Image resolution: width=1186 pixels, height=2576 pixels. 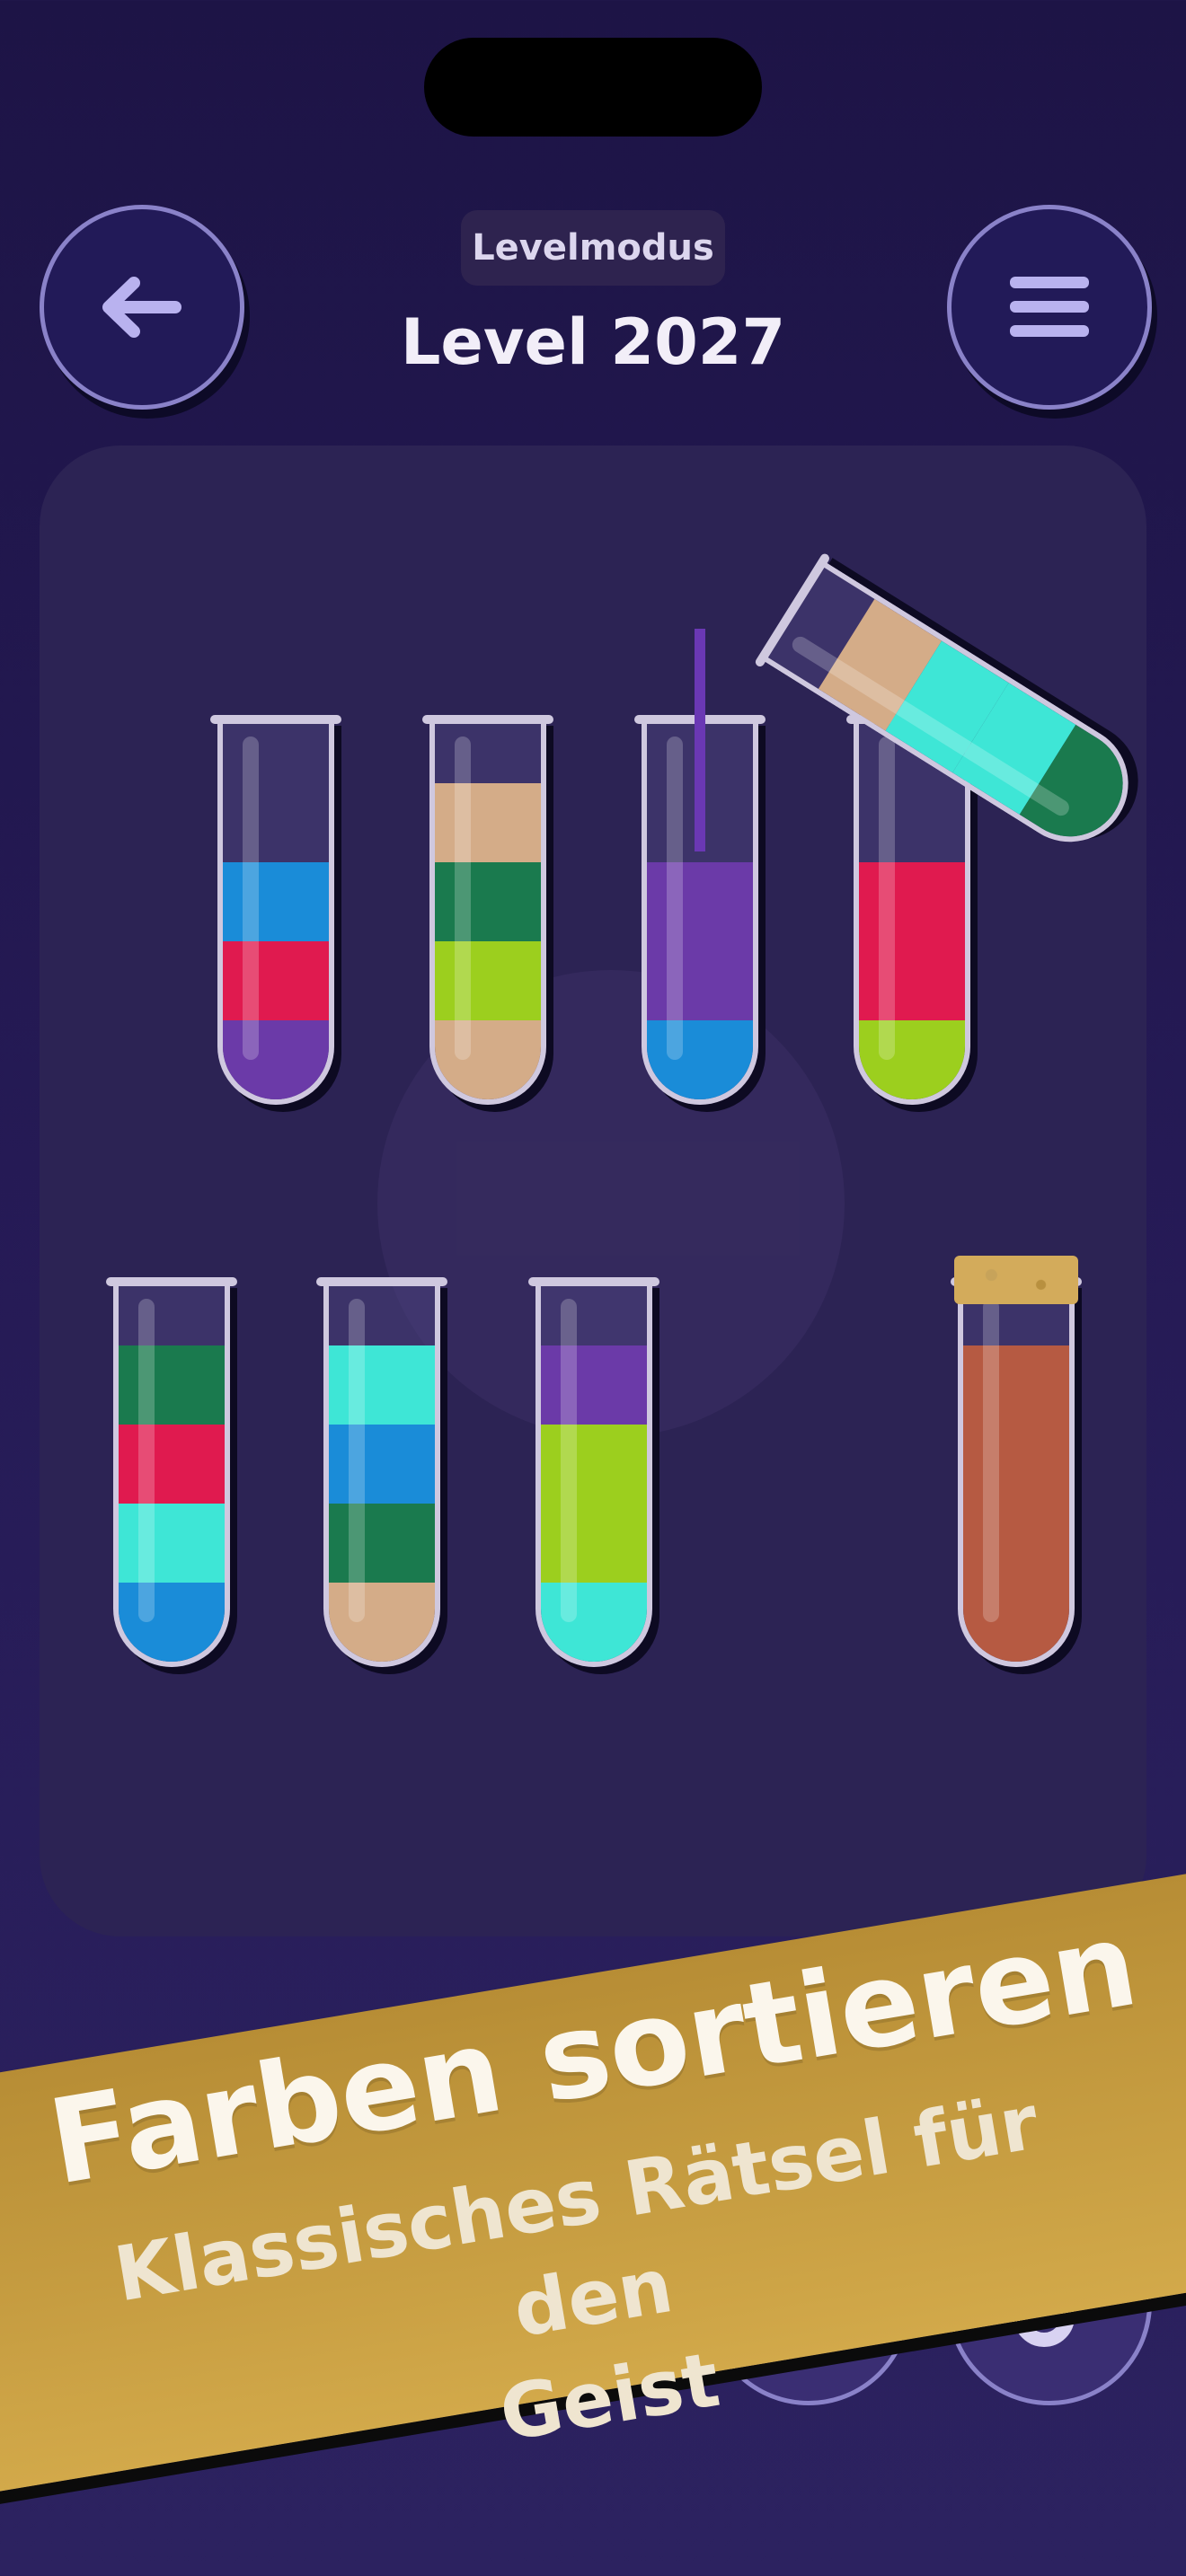 I want to click on menu-button, so click(x=1049, y=307).